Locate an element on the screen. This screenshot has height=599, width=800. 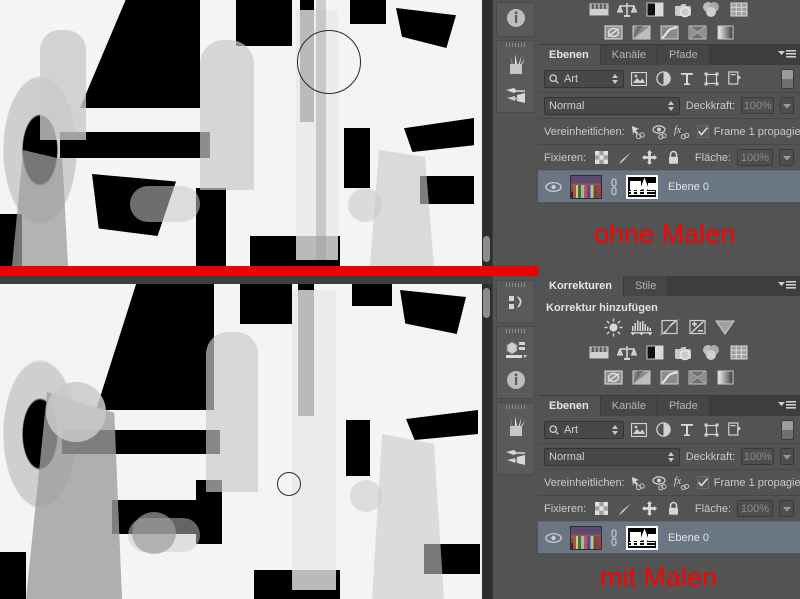
tab-korrekturen: Korrekturen is located at coordinates (581, 286).